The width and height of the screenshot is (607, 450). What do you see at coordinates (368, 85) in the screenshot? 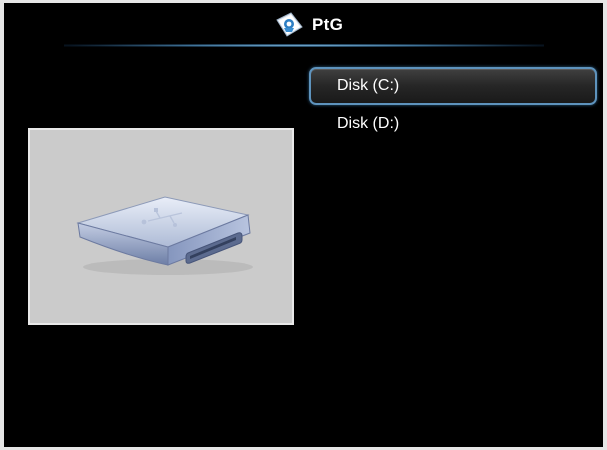
I see `drive-item-label: Disk (C:)` at bounding box center [368, 85].